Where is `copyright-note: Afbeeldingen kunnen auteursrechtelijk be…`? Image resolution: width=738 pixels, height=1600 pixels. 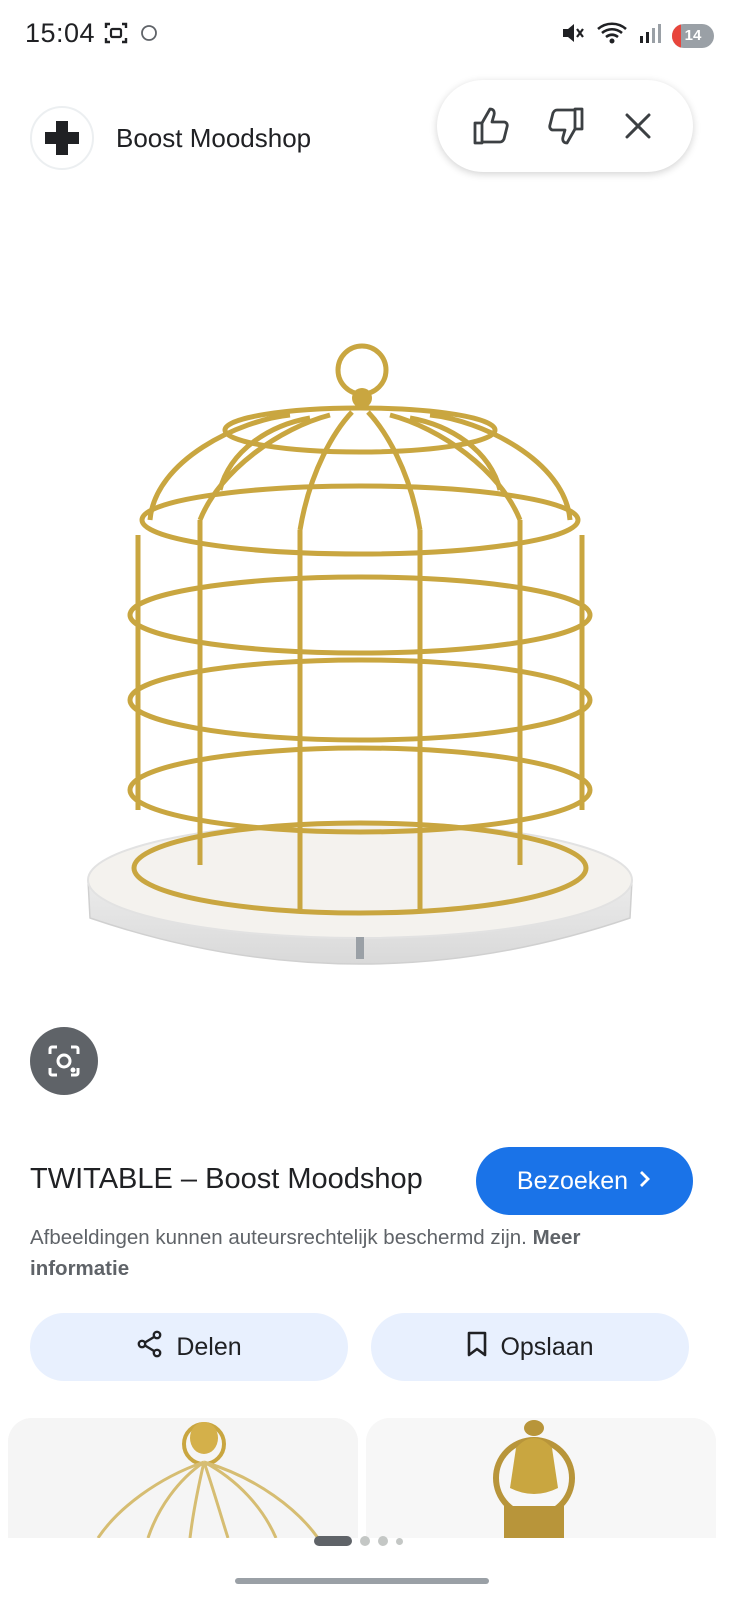 copyright-note: Afbeeldingen kunnen auteursrechtelijk be… is located at coordinates (355, 1253).